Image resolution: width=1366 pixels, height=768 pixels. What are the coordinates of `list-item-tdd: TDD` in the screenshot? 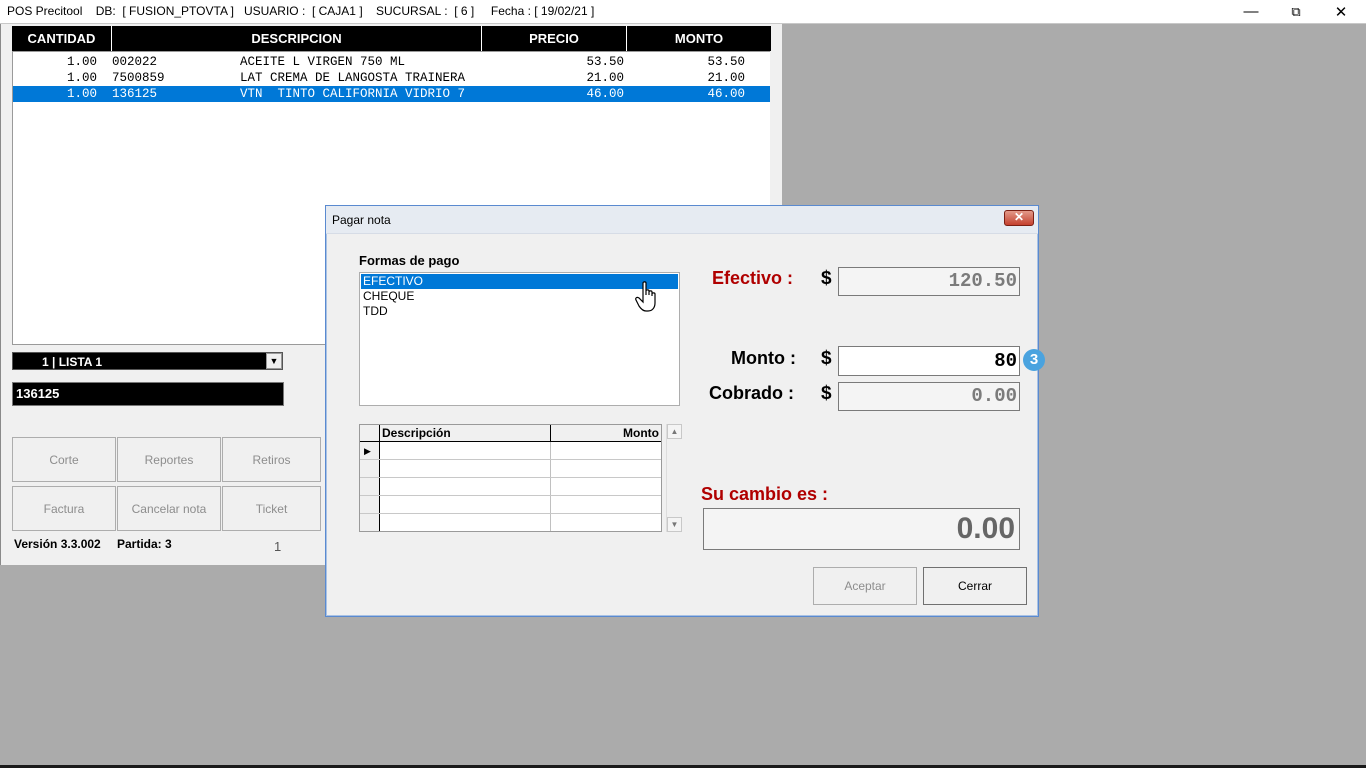 It's located at (519, 311).